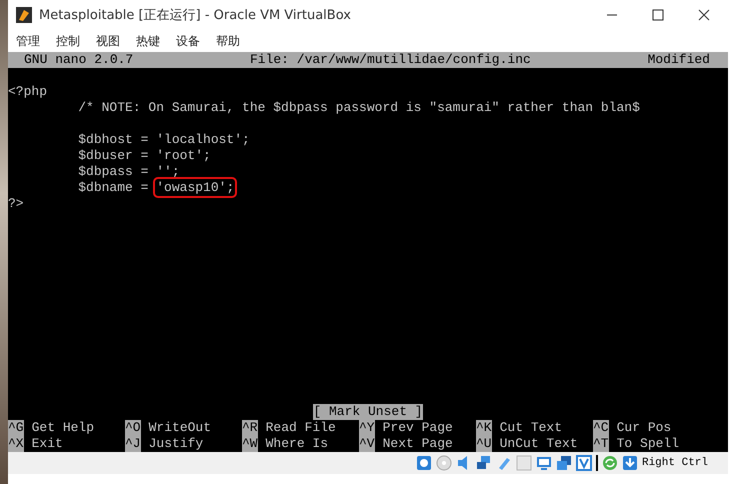 This screenshot has height=484, width=736. I want to click on monitor-icon, so click(544, 463).